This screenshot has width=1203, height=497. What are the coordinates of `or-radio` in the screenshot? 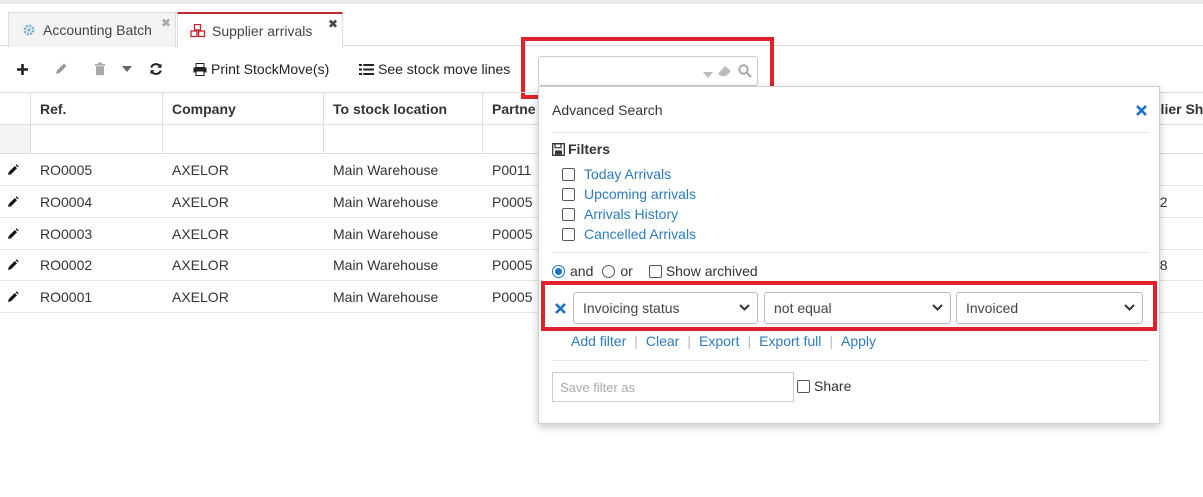 It's located at (609, 271).